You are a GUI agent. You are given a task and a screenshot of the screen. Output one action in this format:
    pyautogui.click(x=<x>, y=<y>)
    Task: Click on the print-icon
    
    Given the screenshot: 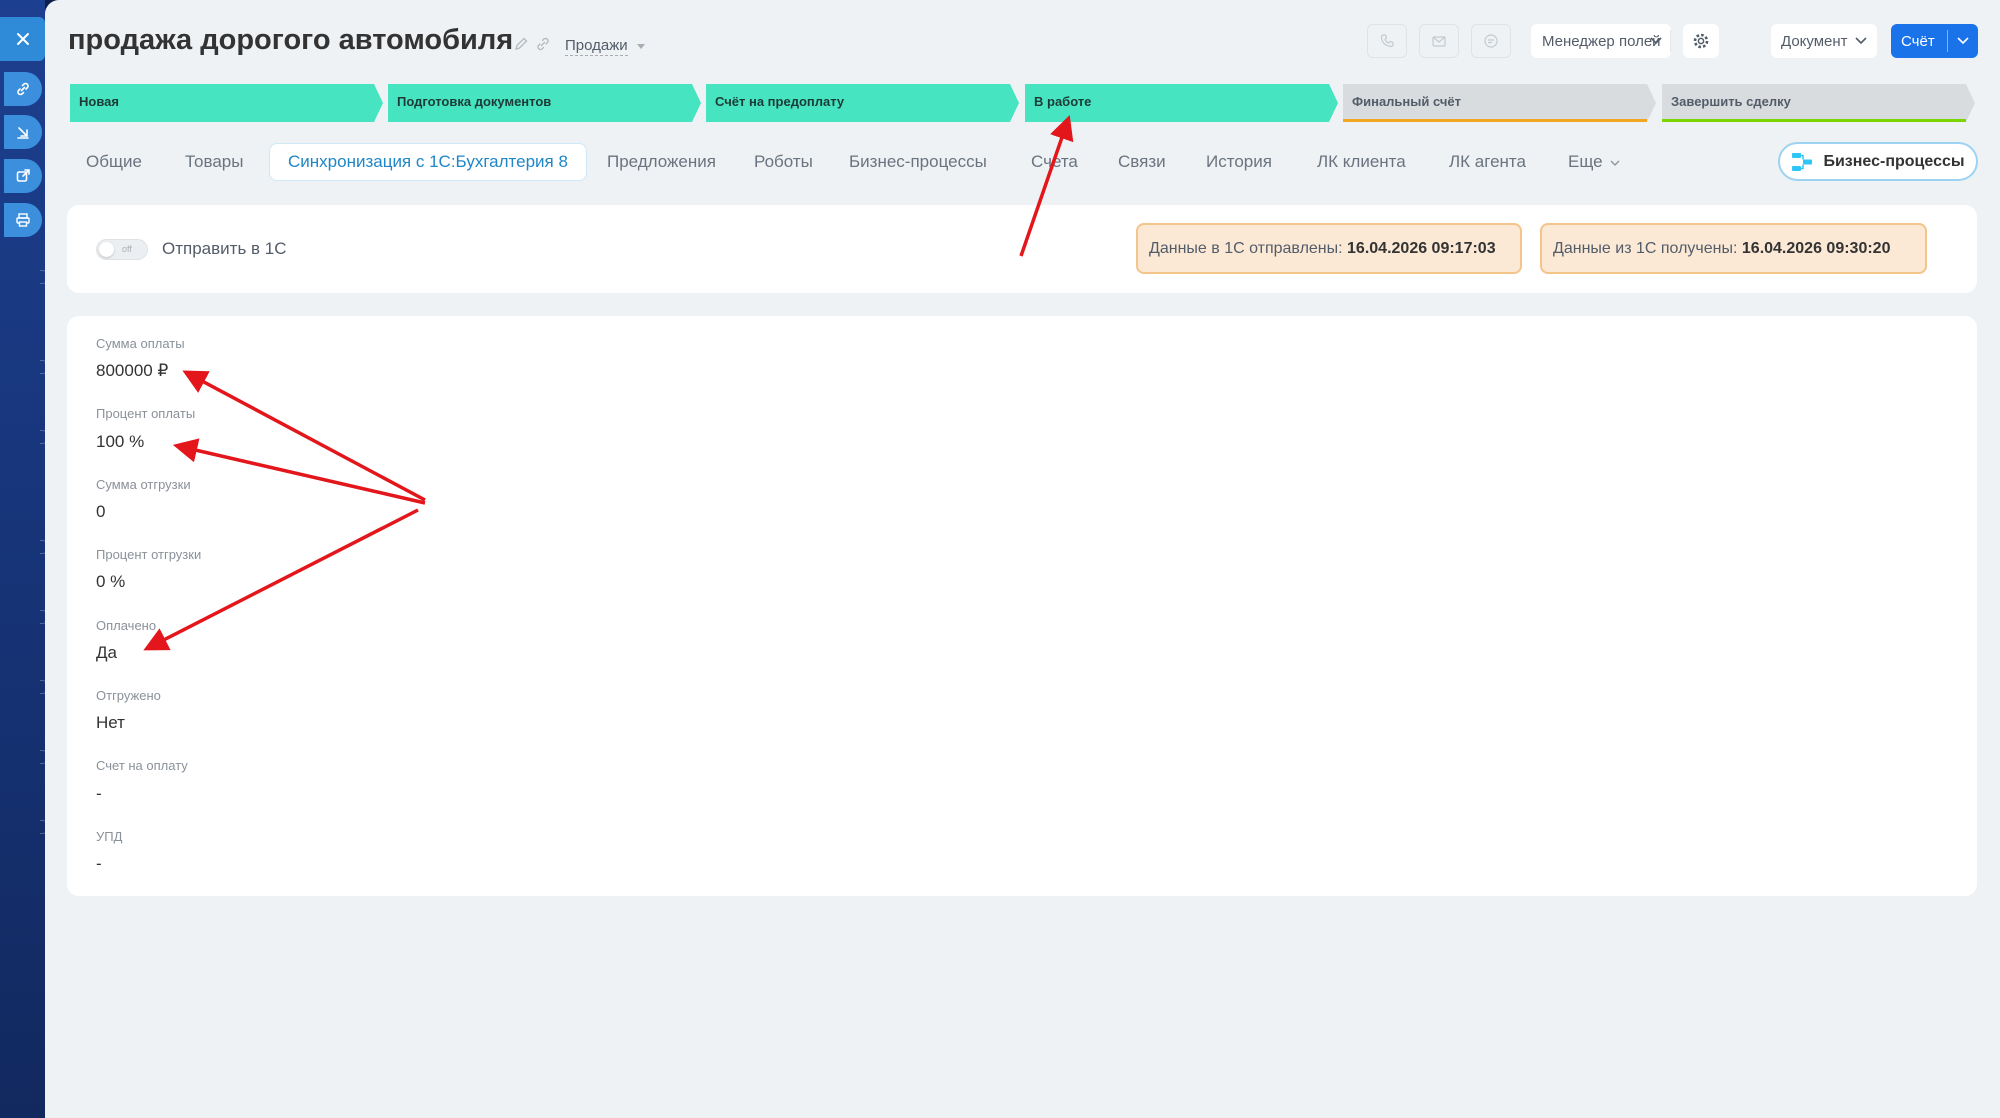 What is the action you would take?
    pyautogui.click(x=23, y=220)
    